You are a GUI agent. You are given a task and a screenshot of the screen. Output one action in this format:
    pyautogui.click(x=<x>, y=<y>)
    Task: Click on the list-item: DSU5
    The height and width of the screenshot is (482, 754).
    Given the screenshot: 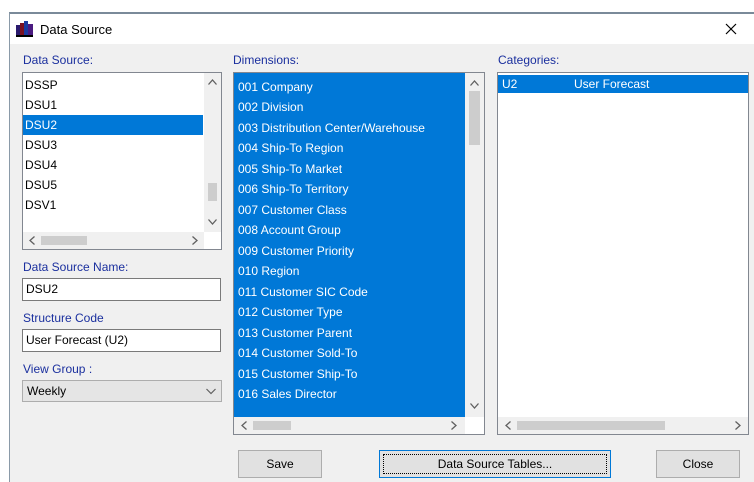 What is the action you would take?
    pyautogui.click(x=113, y=185)
    